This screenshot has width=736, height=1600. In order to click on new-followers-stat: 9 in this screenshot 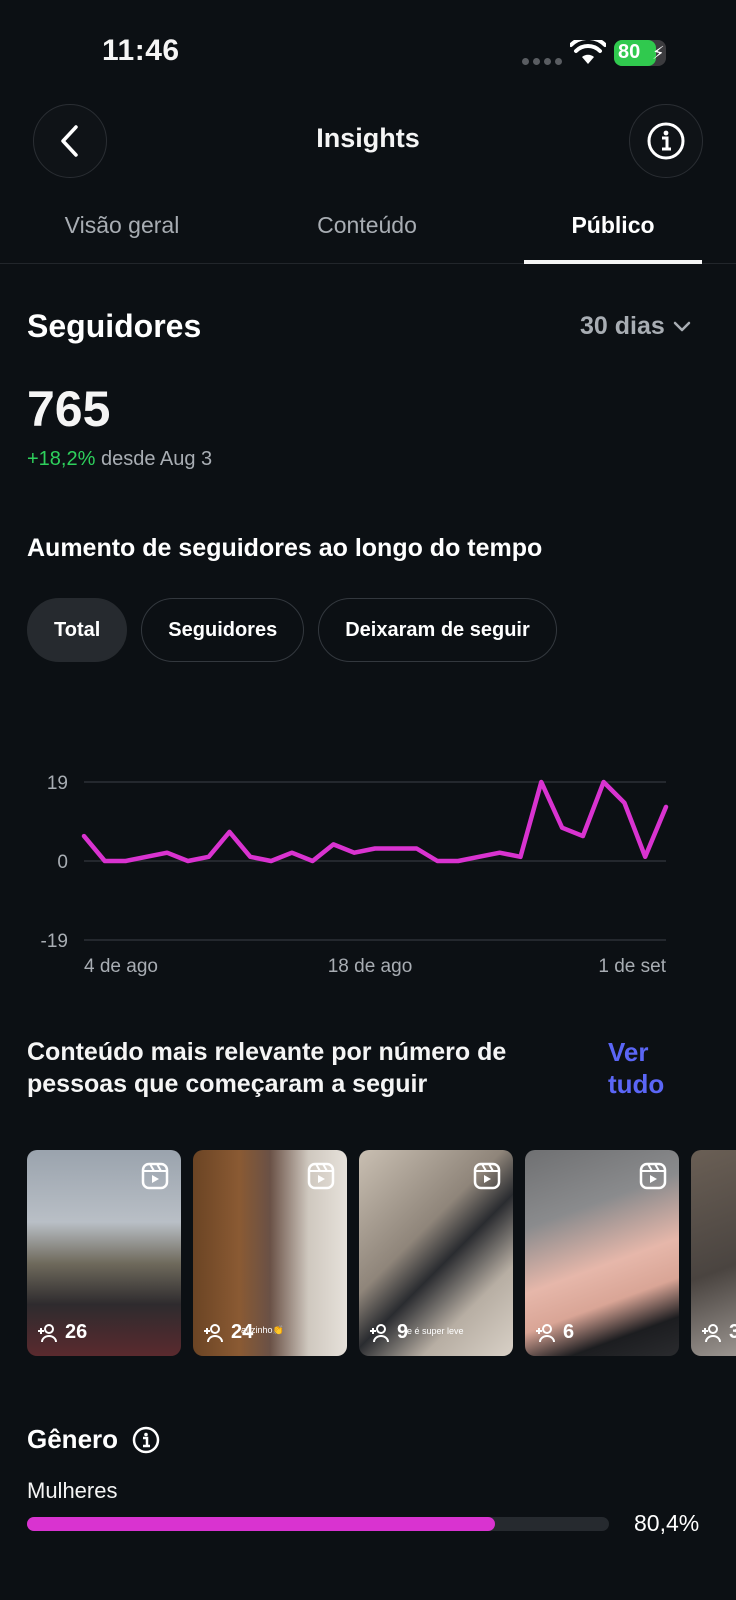, I will do `click(388, 1332)`.